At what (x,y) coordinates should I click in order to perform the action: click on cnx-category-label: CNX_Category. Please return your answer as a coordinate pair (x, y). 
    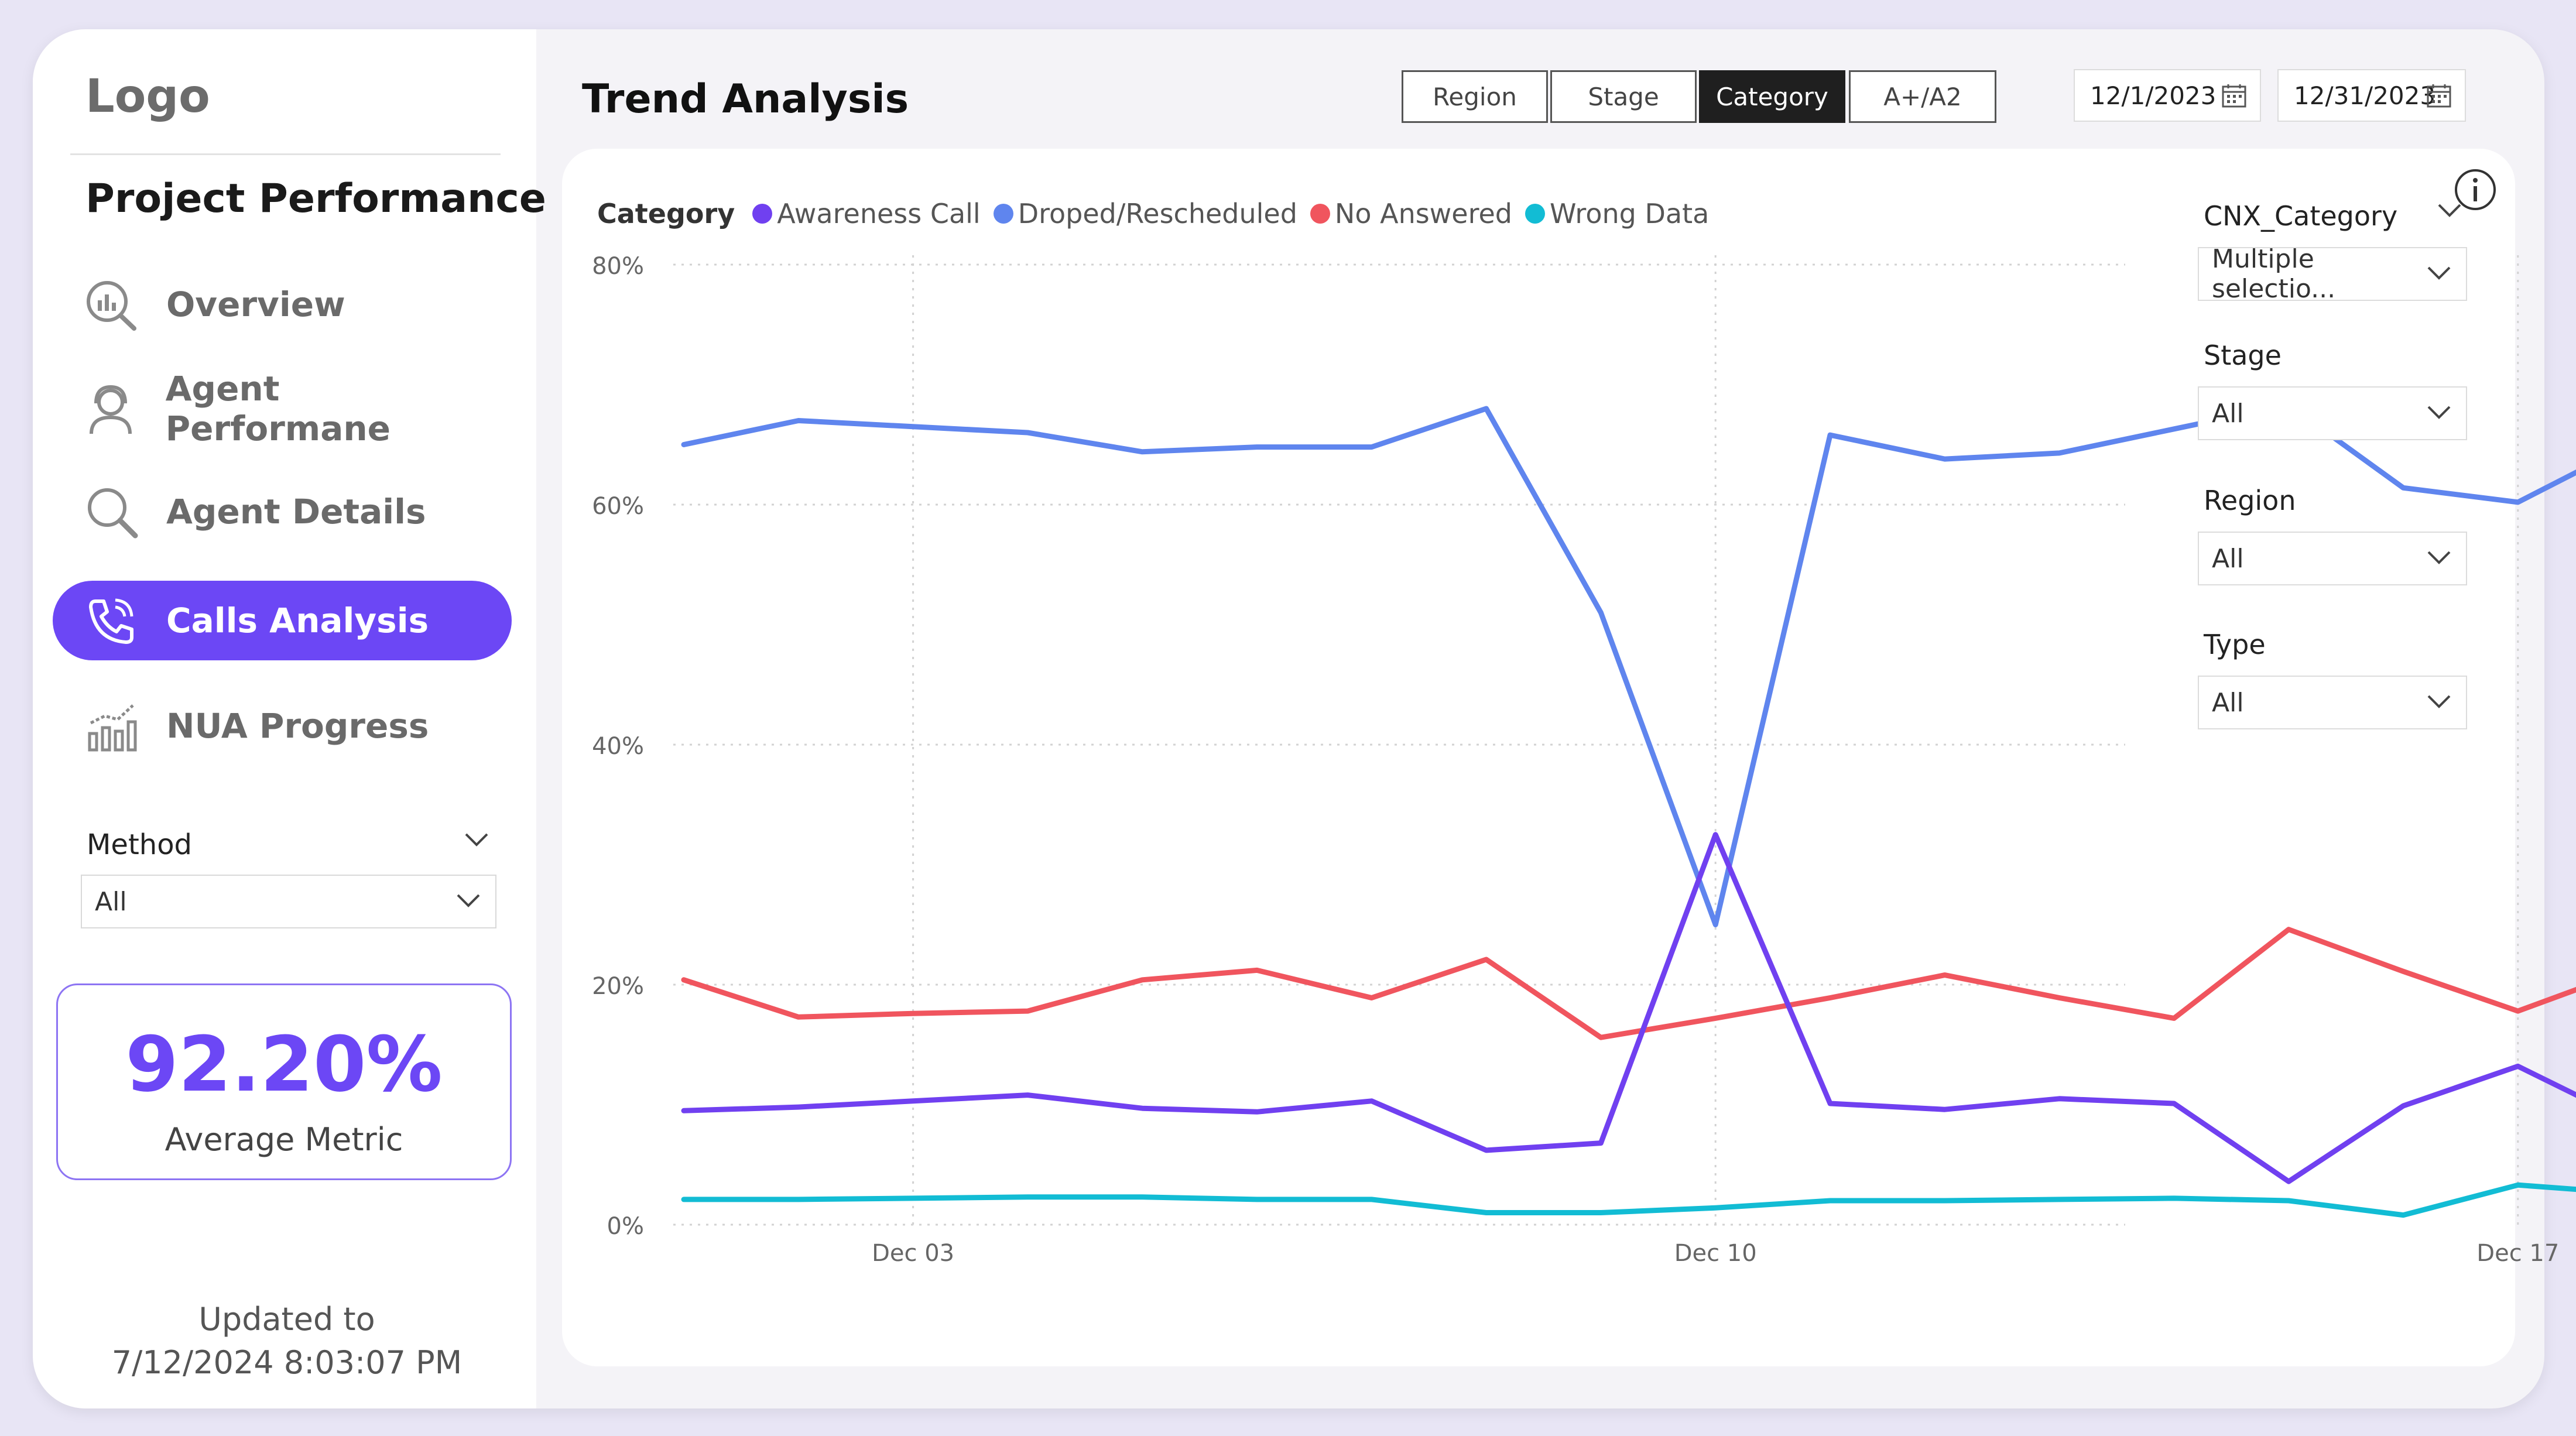
    Looking at the image, I should click on (2301, 216).